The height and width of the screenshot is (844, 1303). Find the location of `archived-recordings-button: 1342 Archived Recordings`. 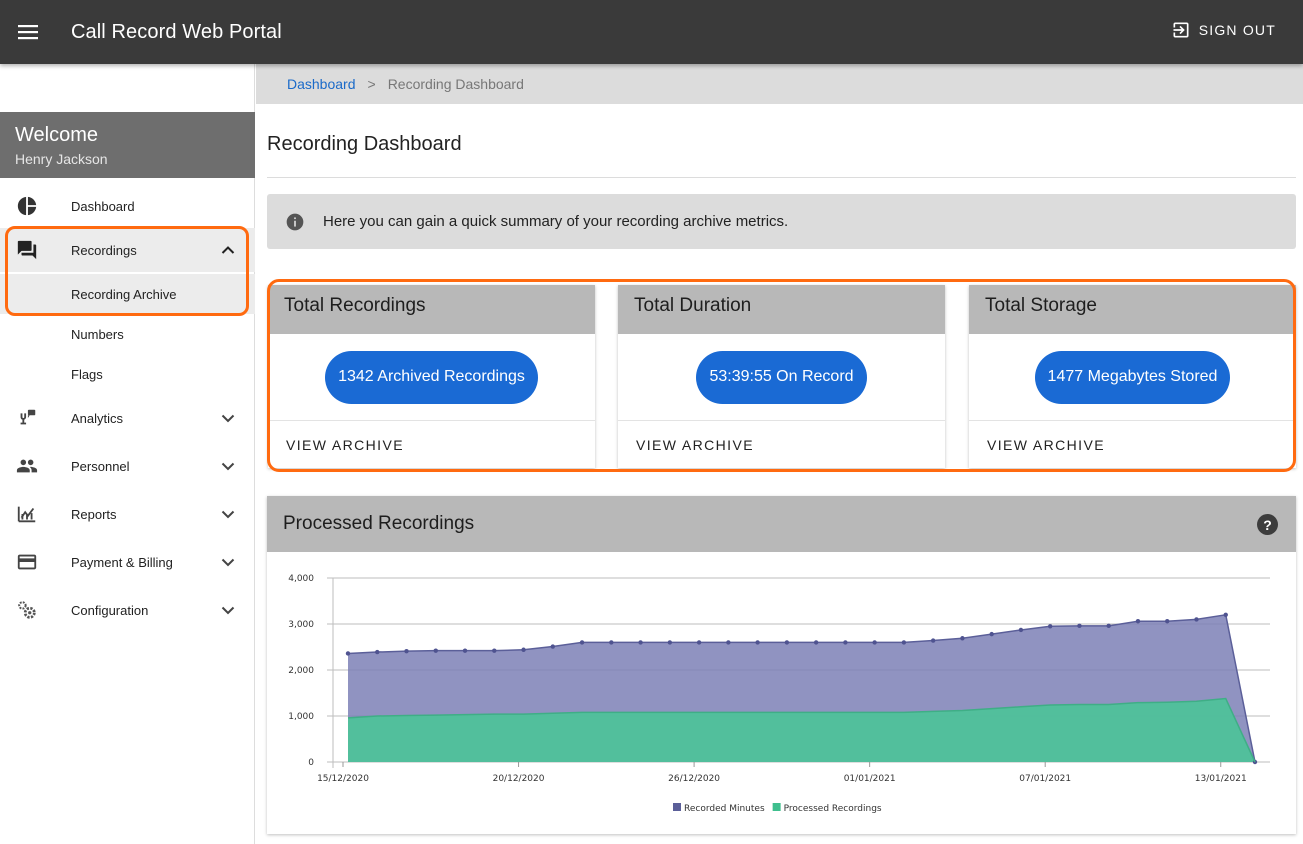

archived-recordings-button: 1342 Archived Recordings is located at coordinates (431, 377).